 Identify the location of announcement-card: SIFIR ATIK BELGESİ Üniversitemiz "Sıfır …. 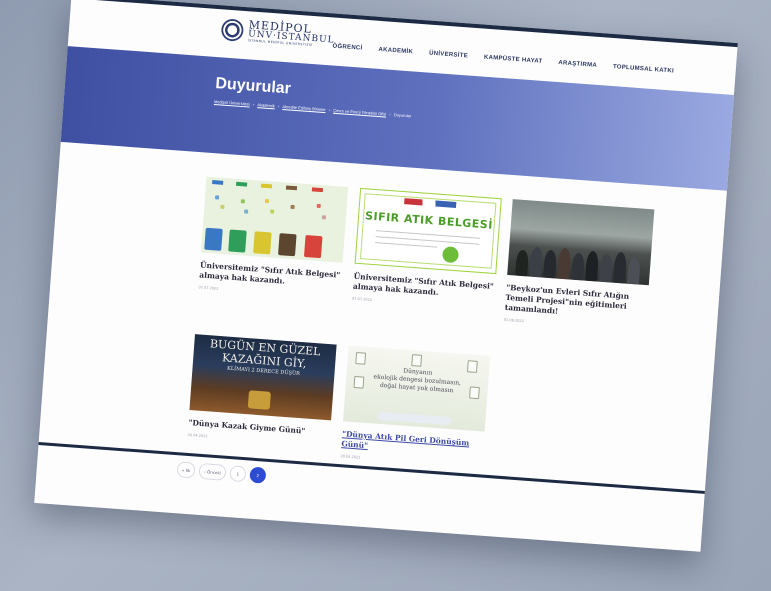
(427, 249).